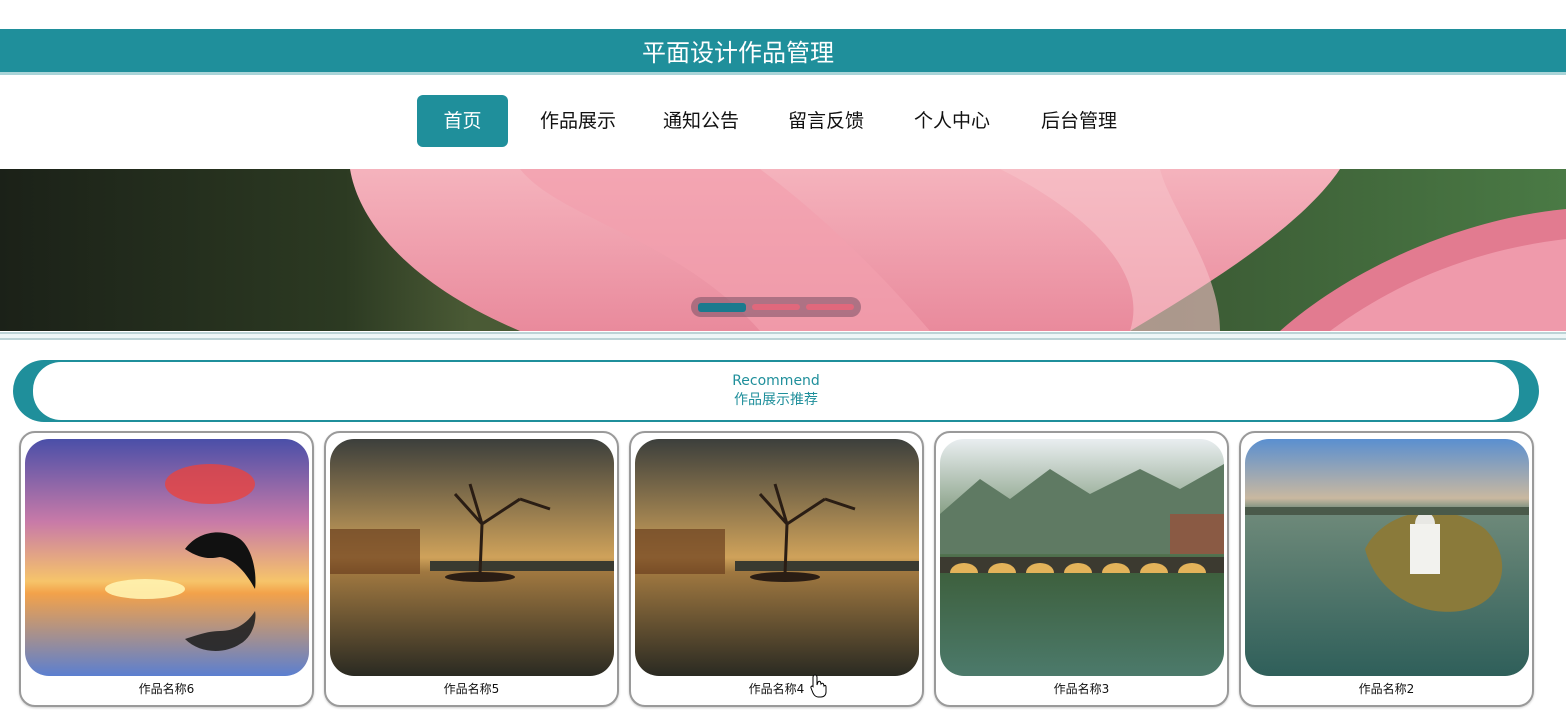 The height and width of the screenshot is (713, 1566). Describe the element at coordinates (471, 688) in the screenshot. I see `work-name: 作品名称5` at that location.